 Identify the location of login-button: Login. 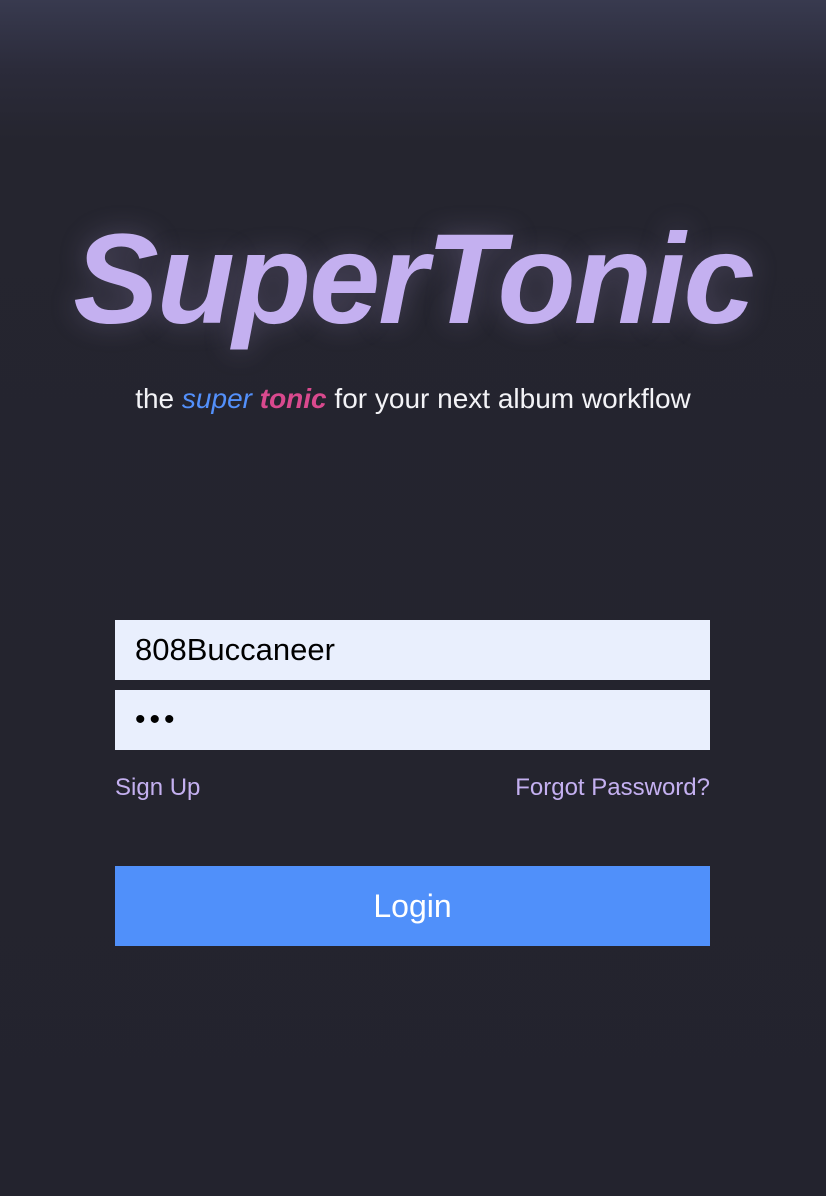
(412, 906).